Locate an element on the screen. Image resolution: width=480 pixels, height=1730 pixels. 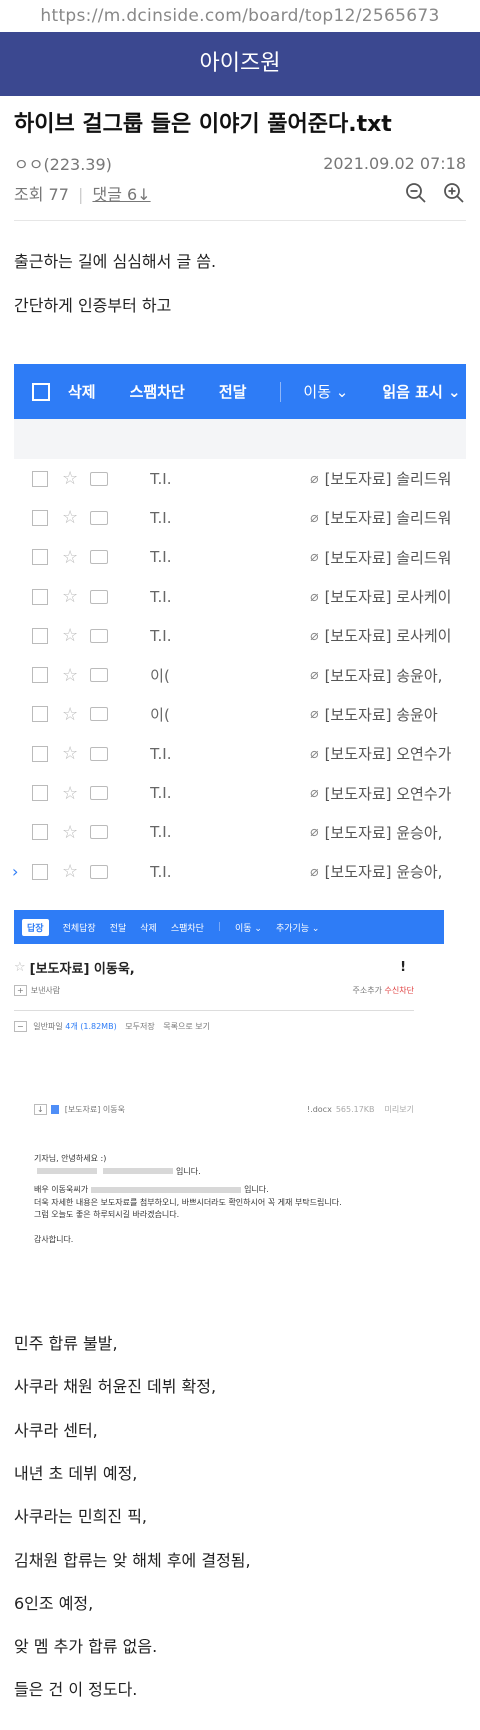
gallery-title: 아이즈원 is located at coordinates (240, 64).